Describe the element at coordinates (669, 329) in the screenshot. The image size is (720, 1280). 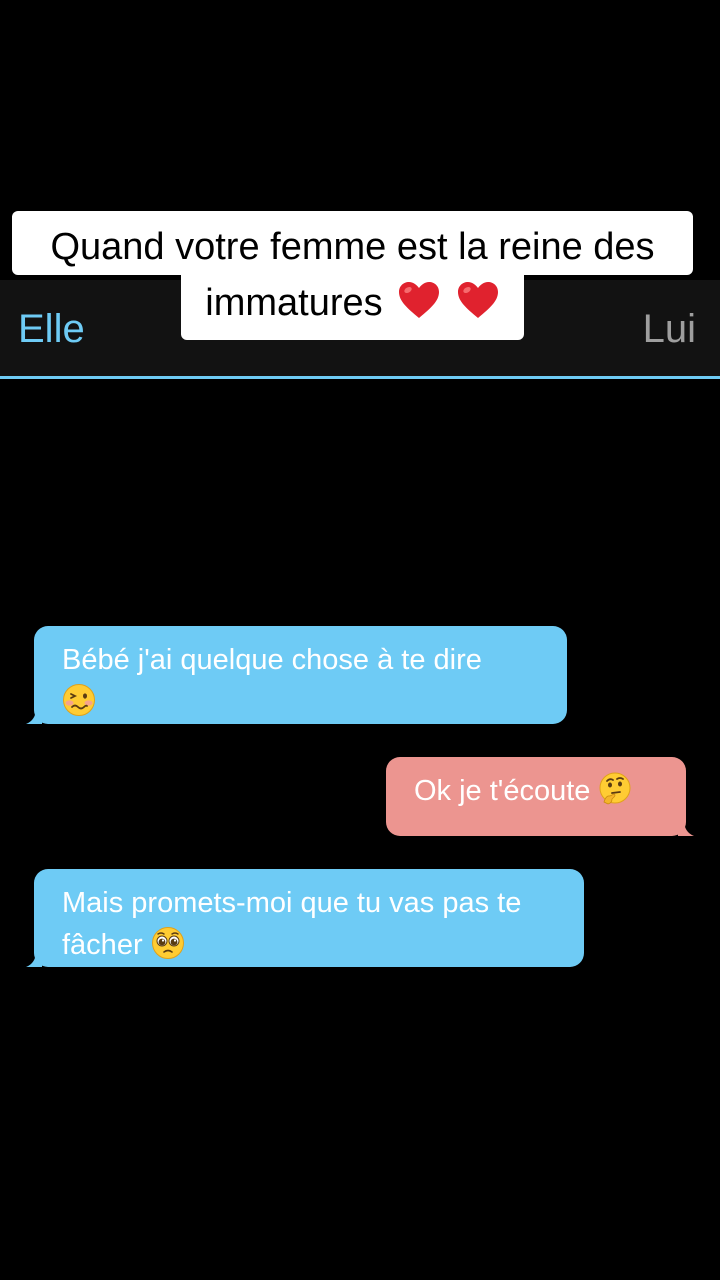
I see `contact-name-lui: Lui` at that location.